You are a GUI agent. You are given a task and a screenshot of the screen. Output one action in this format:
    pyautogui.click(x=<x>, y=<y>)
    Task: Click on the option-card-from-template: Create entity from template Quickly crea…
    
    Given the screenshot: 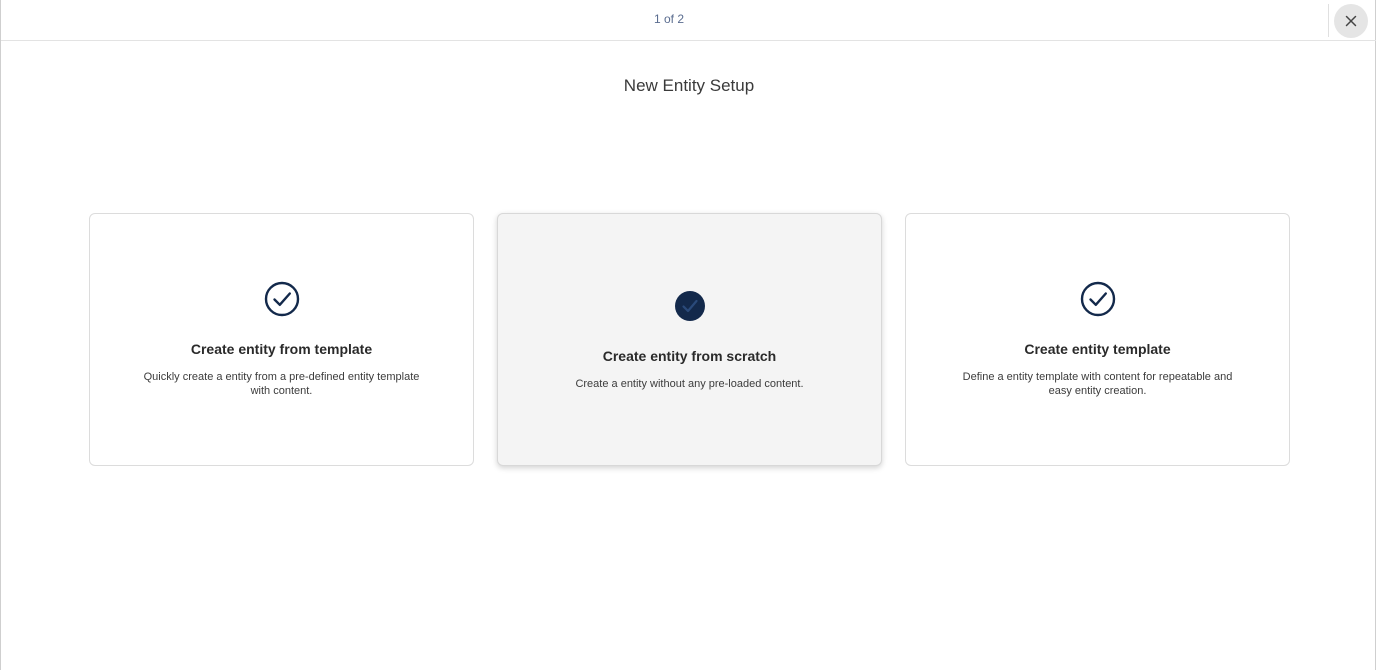 What is the action you would take?
    pyautogui.click(x=281, y=339)
    